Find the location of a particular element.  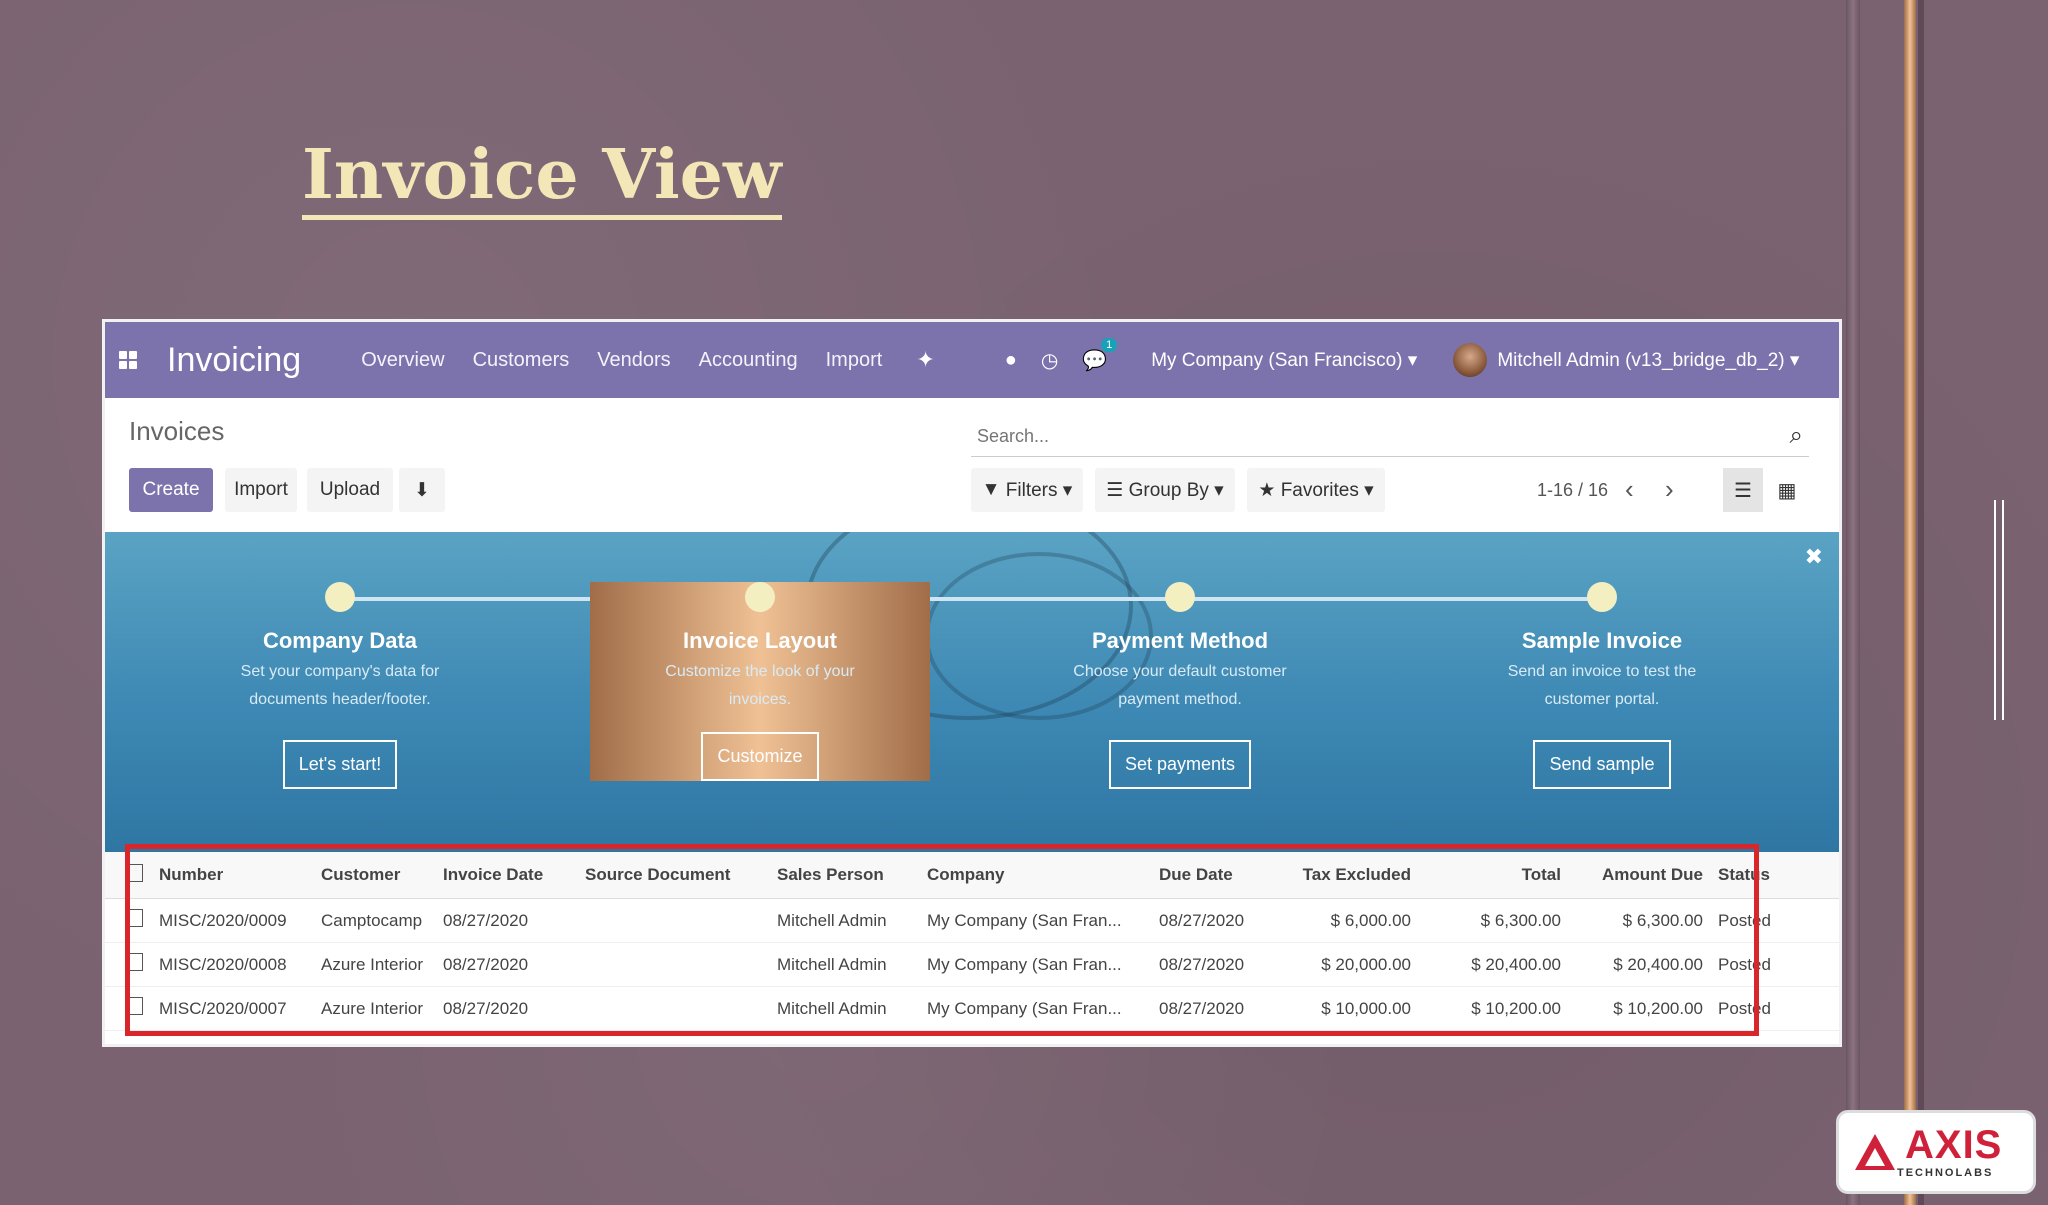

messages-icon: 💬 1 is located at coordinates (1100, 355).